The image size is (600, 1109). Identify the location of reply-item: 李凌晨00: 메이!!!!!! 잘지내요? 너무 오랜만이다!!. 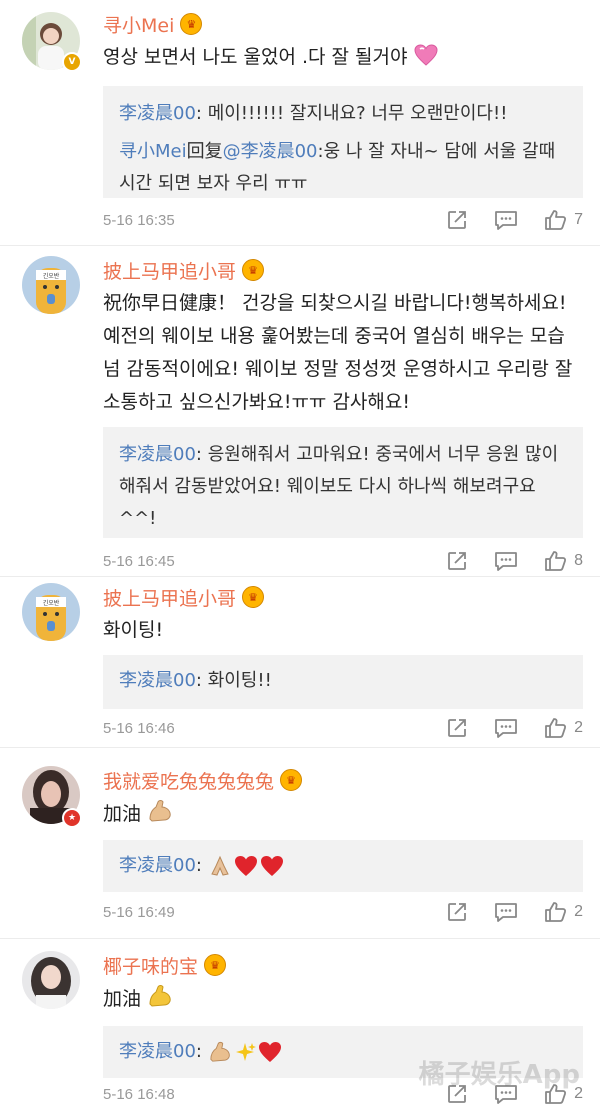
(344, 114).